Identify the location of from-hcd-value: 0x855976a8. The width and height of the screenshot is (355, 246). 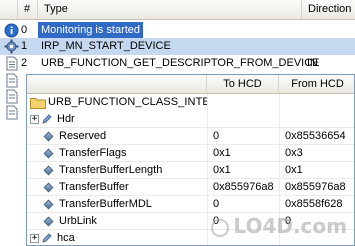
(315, 187).